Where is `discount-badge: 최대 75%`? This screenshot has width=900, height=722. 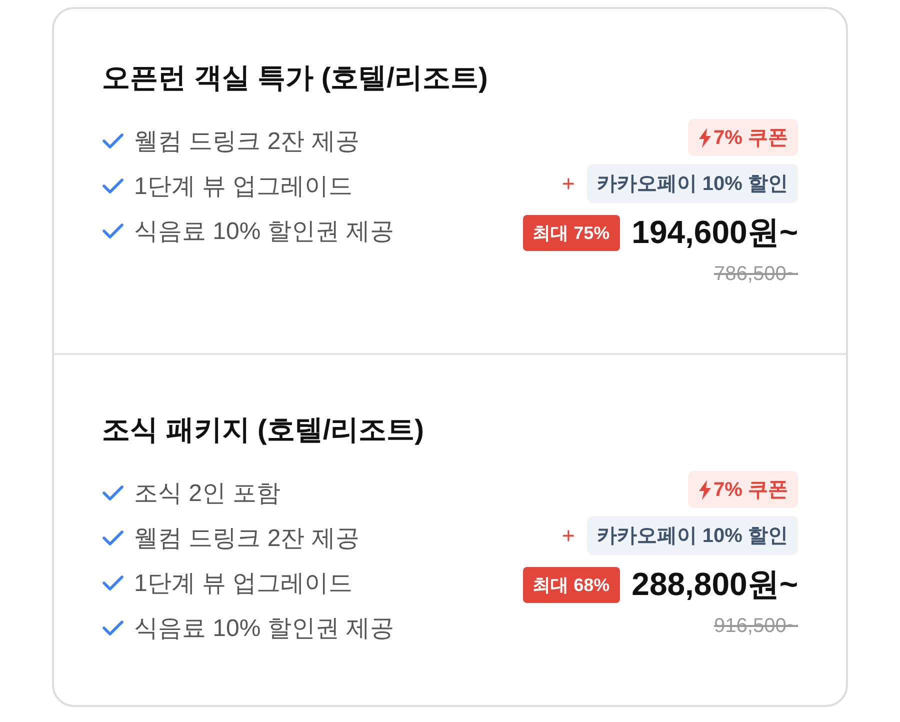
discount-badge: 최대 75% is located at coordinates (571, 233).